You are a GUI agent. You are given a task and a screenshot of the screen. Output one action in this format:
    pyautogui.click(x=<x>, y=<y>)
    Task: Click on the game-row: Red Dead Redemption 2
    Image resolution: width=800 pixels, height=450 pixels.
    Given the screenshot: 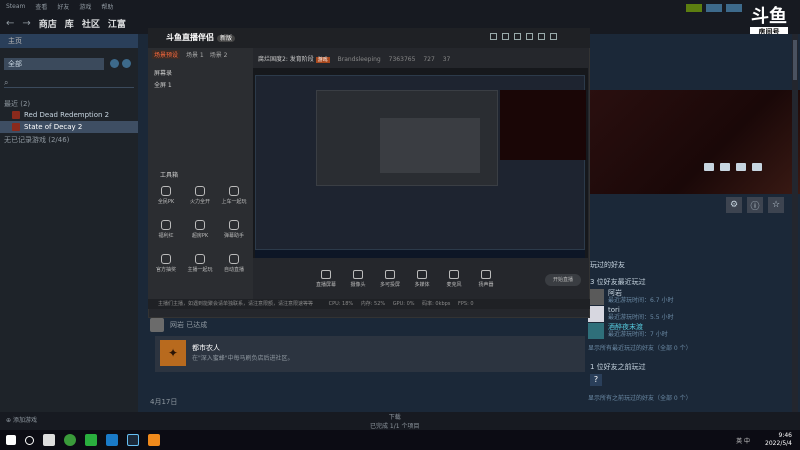 What is the action you would take?
    pyautogui.click(x=69, y=115)
    